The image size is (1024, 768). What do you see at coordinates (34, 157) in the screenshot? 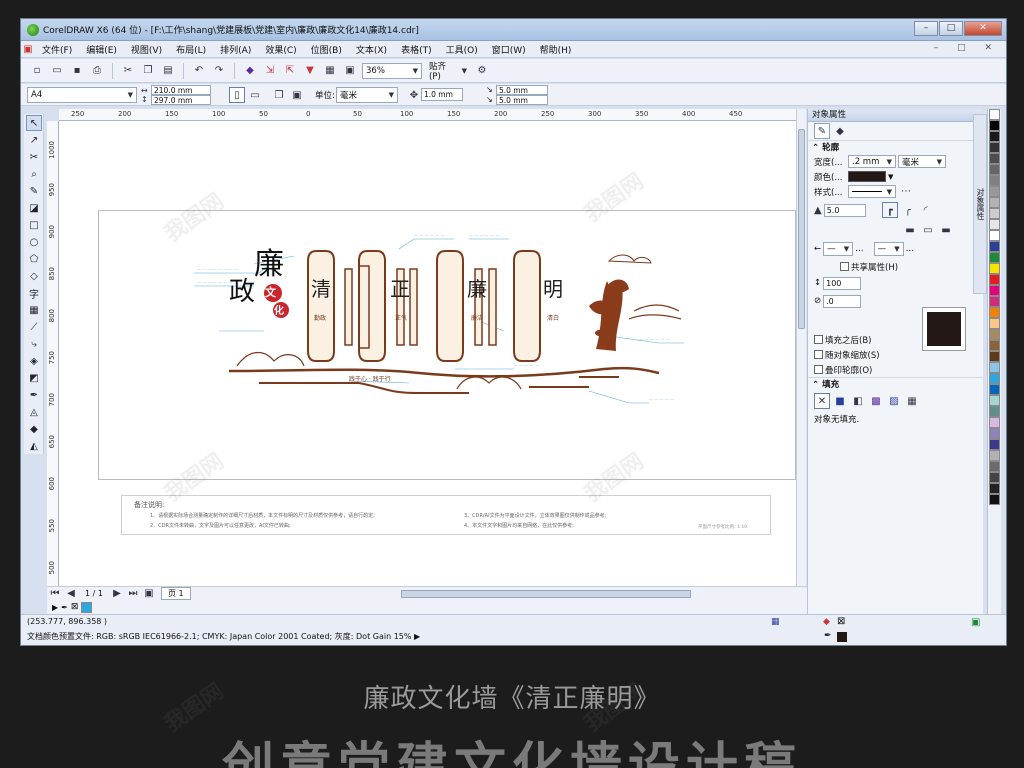
I see `crop-tool-icon: ✂` at bounding box center [34, 157].